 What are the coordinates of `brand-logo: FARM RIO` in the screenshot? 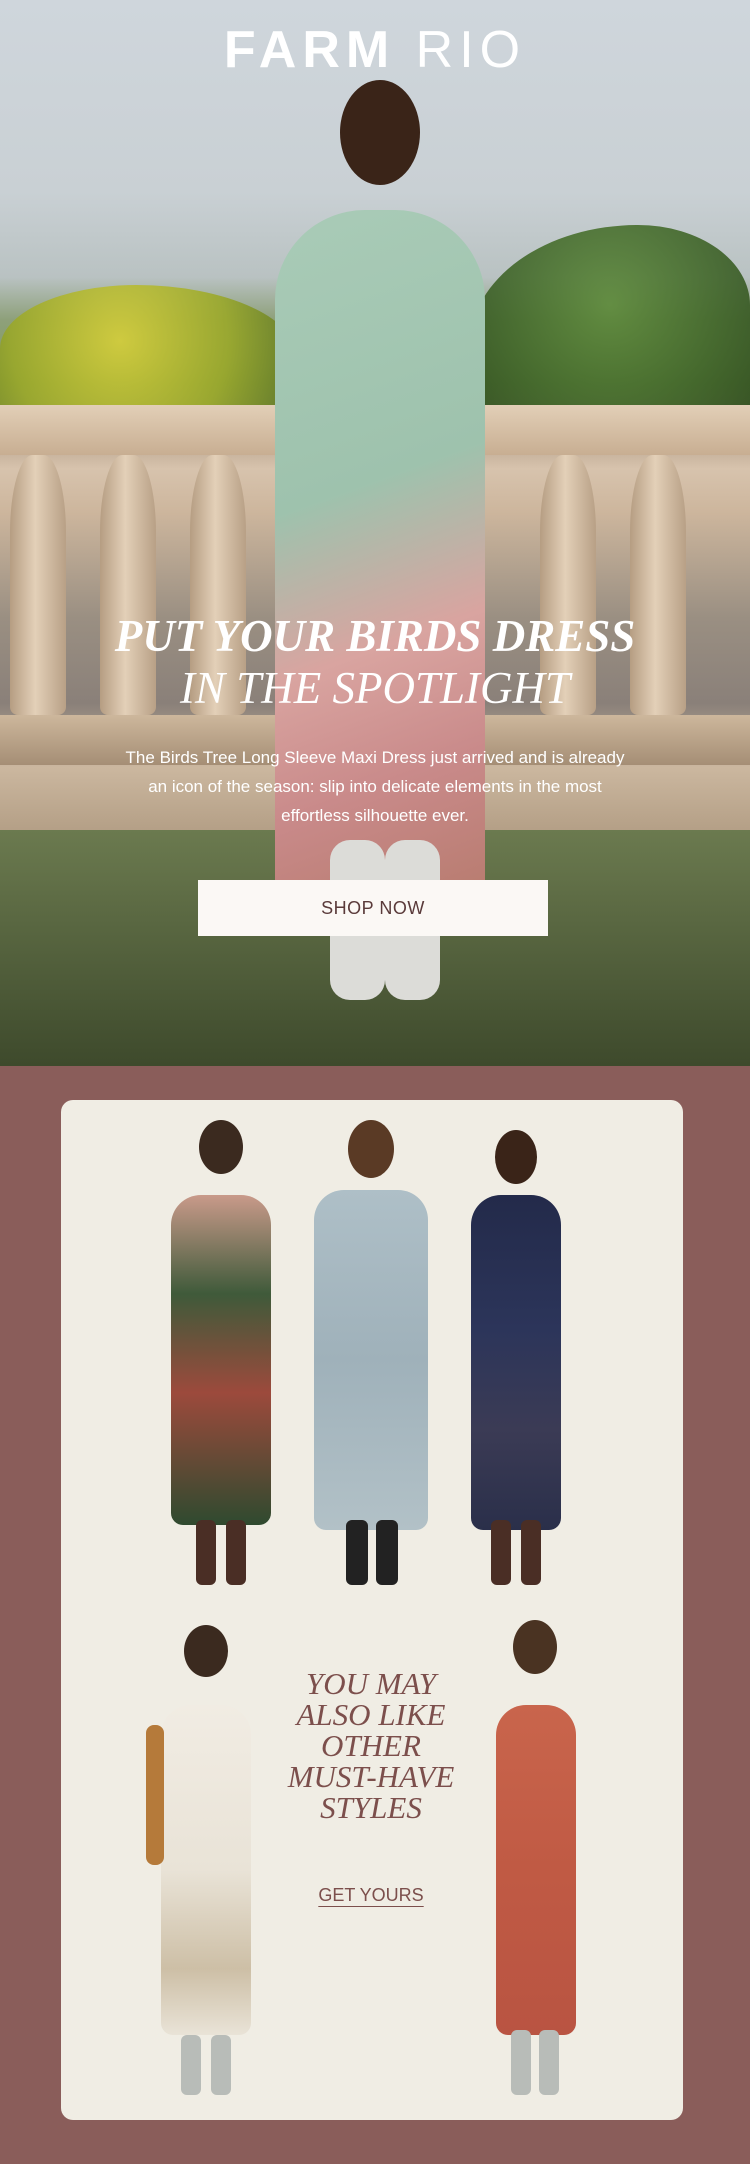 It's located at (375, 50).